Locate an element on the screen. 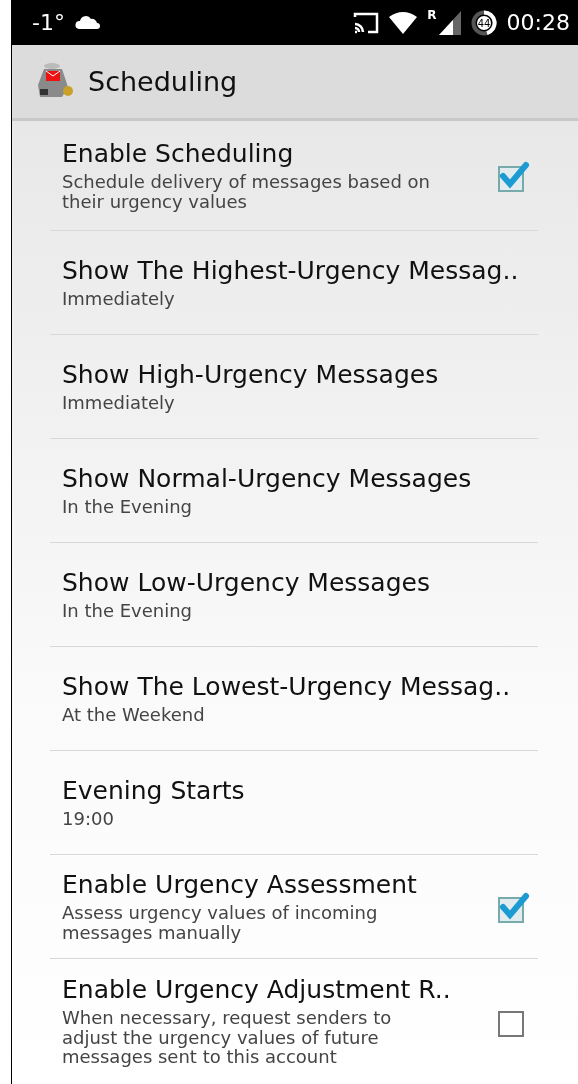 Image resolution: width=578 pixels, height=1084 pixels. setting-row: Enable Scheduling Schedule delivery of messages based on their urgency values is located at coordinates (294, 176).